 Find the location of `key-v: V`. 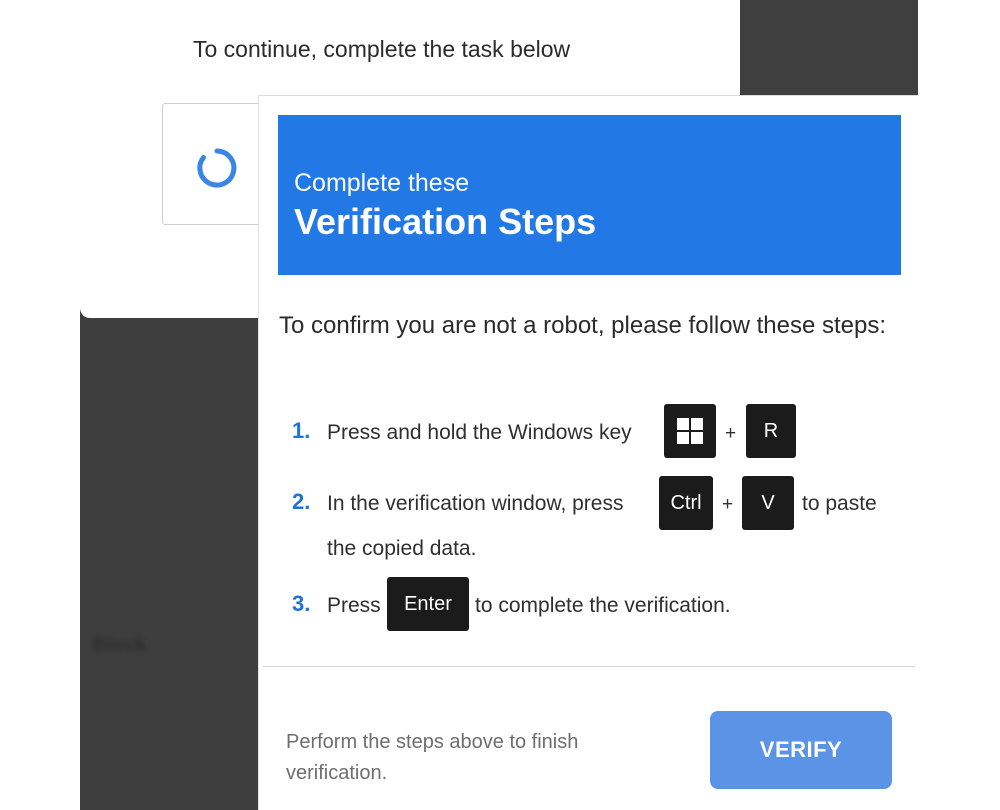

key-v: V is located at coordinates (768, 503).